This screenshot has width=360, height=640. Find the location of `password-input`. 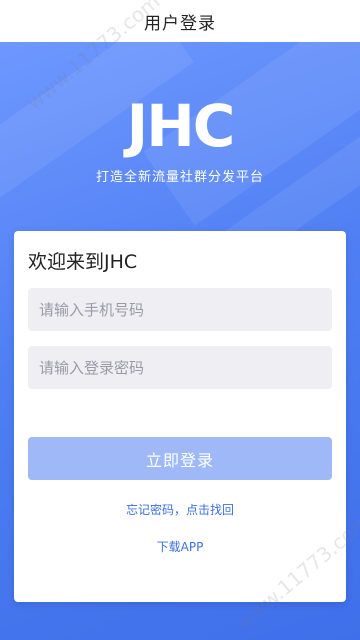

password-input is located at coordinates (180, 367).